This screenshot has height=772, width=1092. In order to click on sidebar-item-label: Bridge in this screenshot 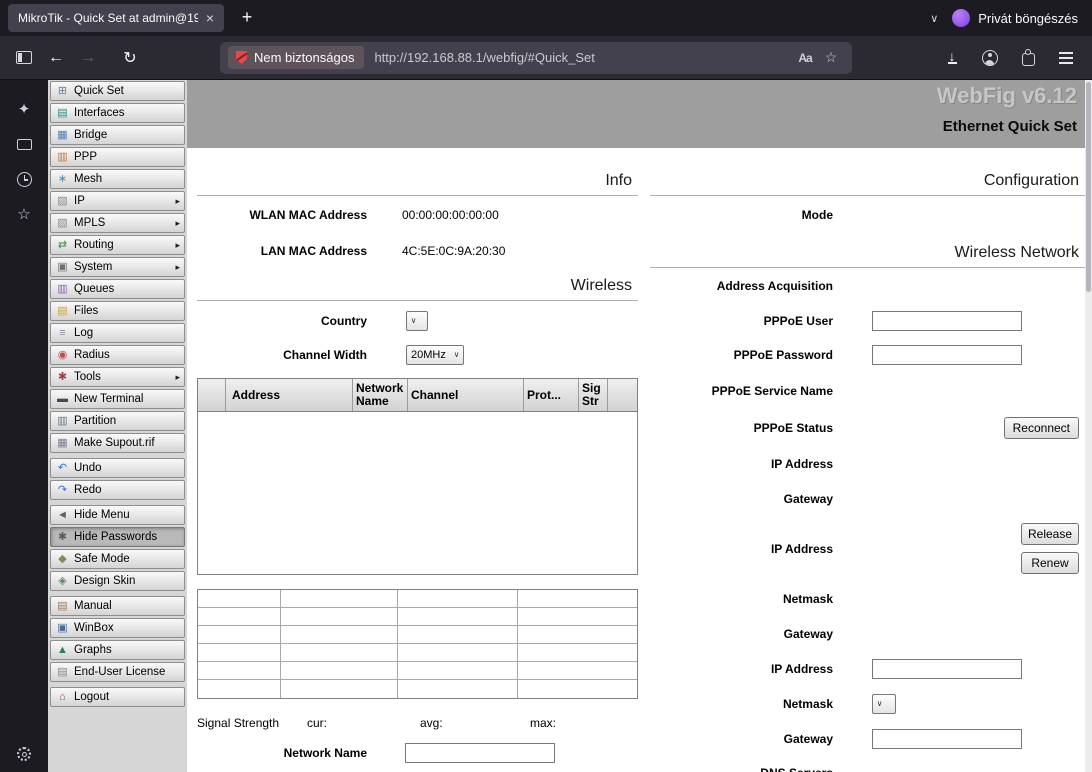, I will do `click(91, 135)`.